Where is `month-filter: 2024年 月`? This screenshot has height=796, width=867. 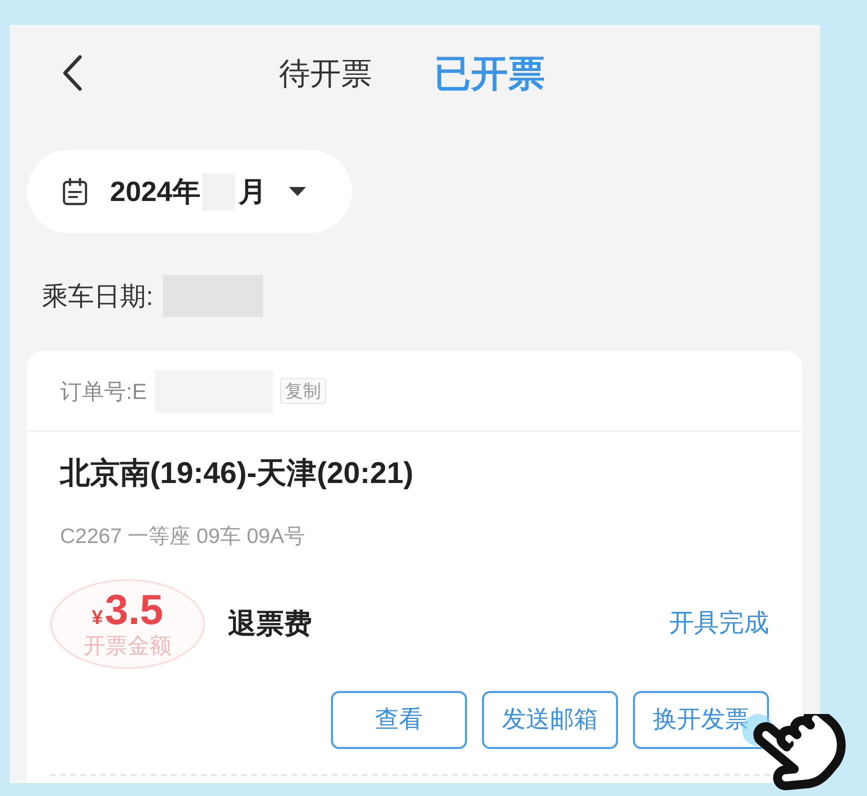
month-filter: 2024年 月 is located at coordinates (189, 191).